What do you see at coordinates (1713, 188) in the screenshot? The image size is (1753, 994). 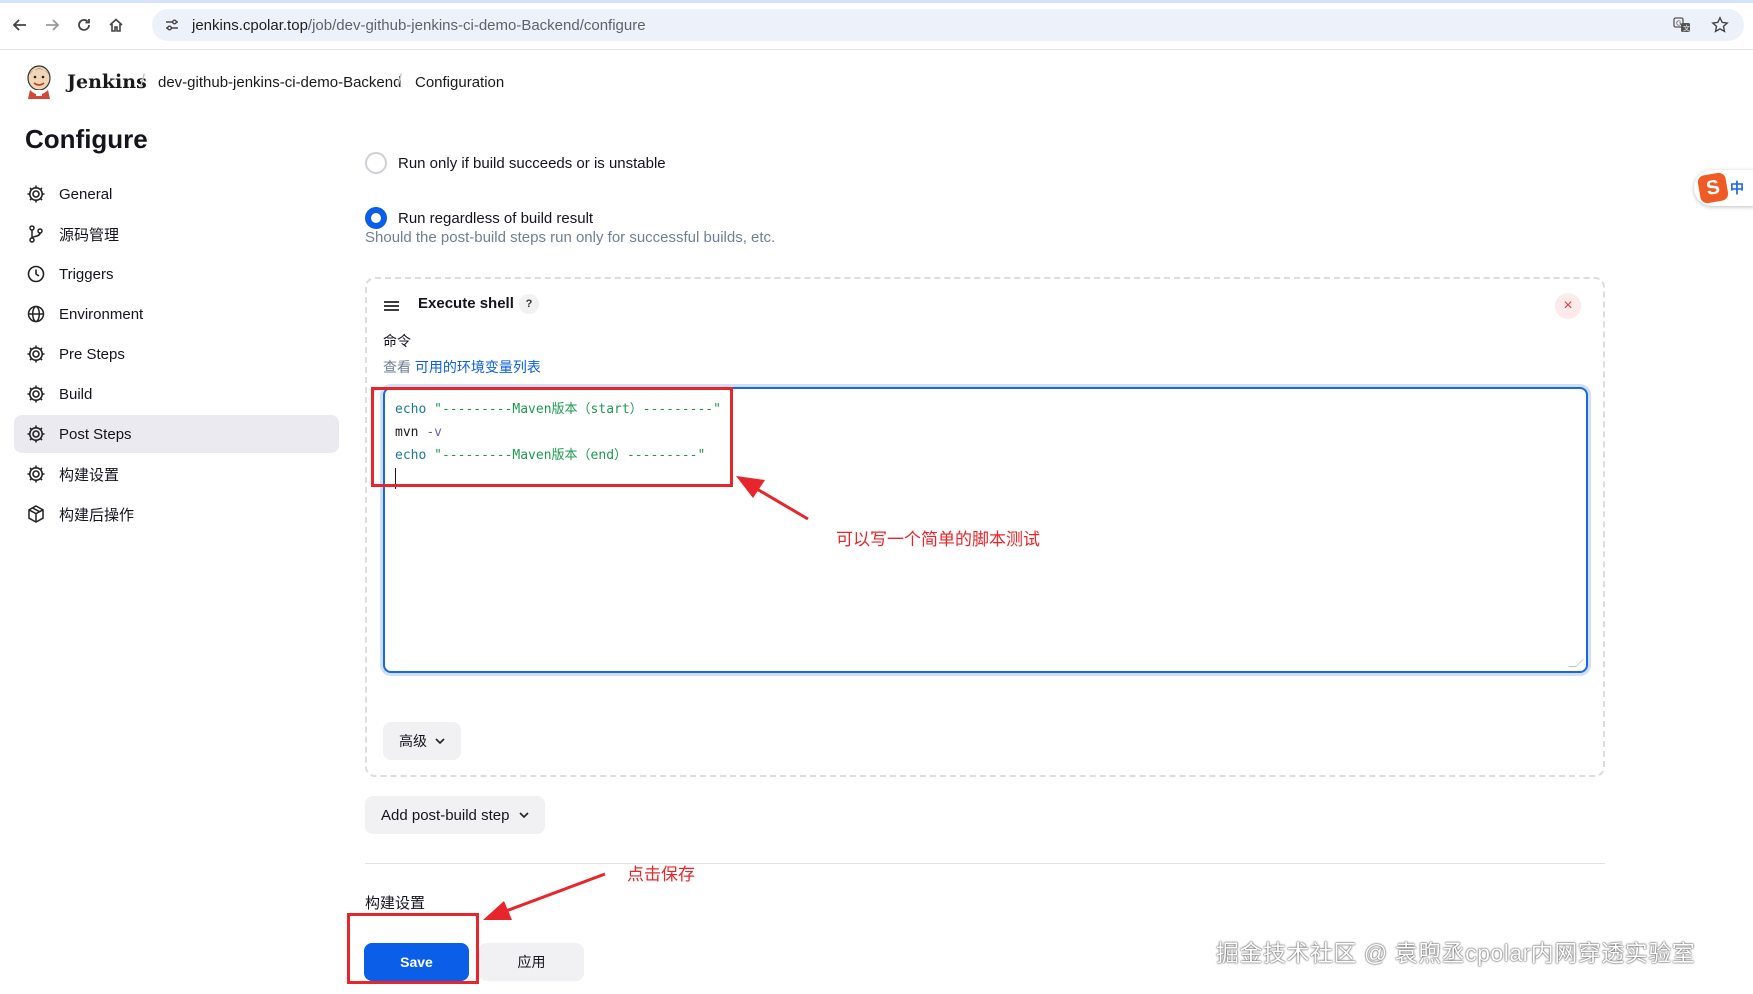 I see `ime-logo-icon: S` at bounding box center [1713, 188].